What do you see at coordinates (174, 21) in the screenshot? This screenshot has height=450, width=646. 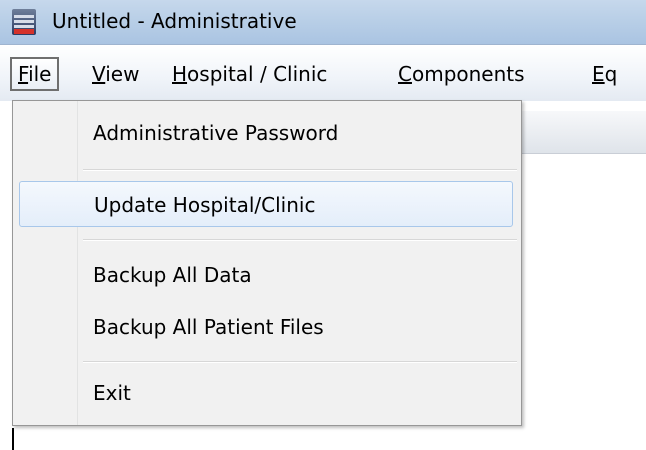 I see `window-title: Untitled - Administrative` at bounding box center [174, 21].